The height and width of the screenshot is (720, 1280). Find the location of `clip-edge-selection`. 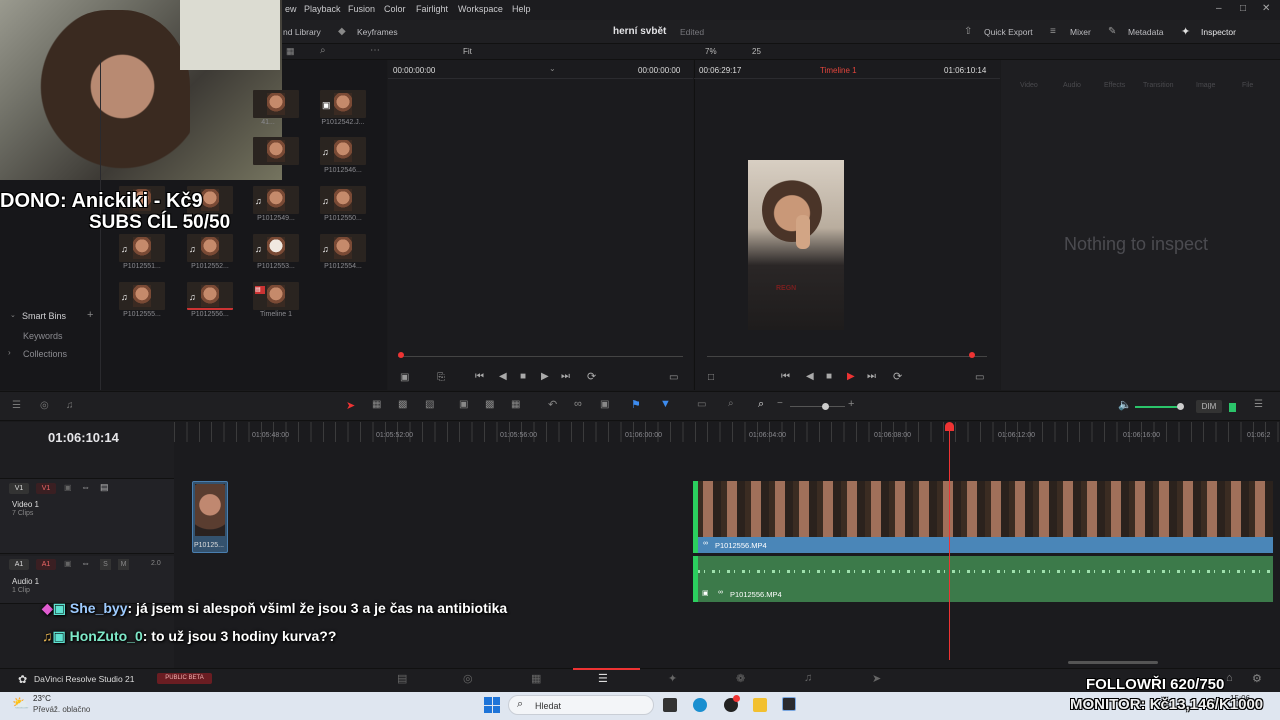

clip-edge-selection is located at coordinates (695, 517).